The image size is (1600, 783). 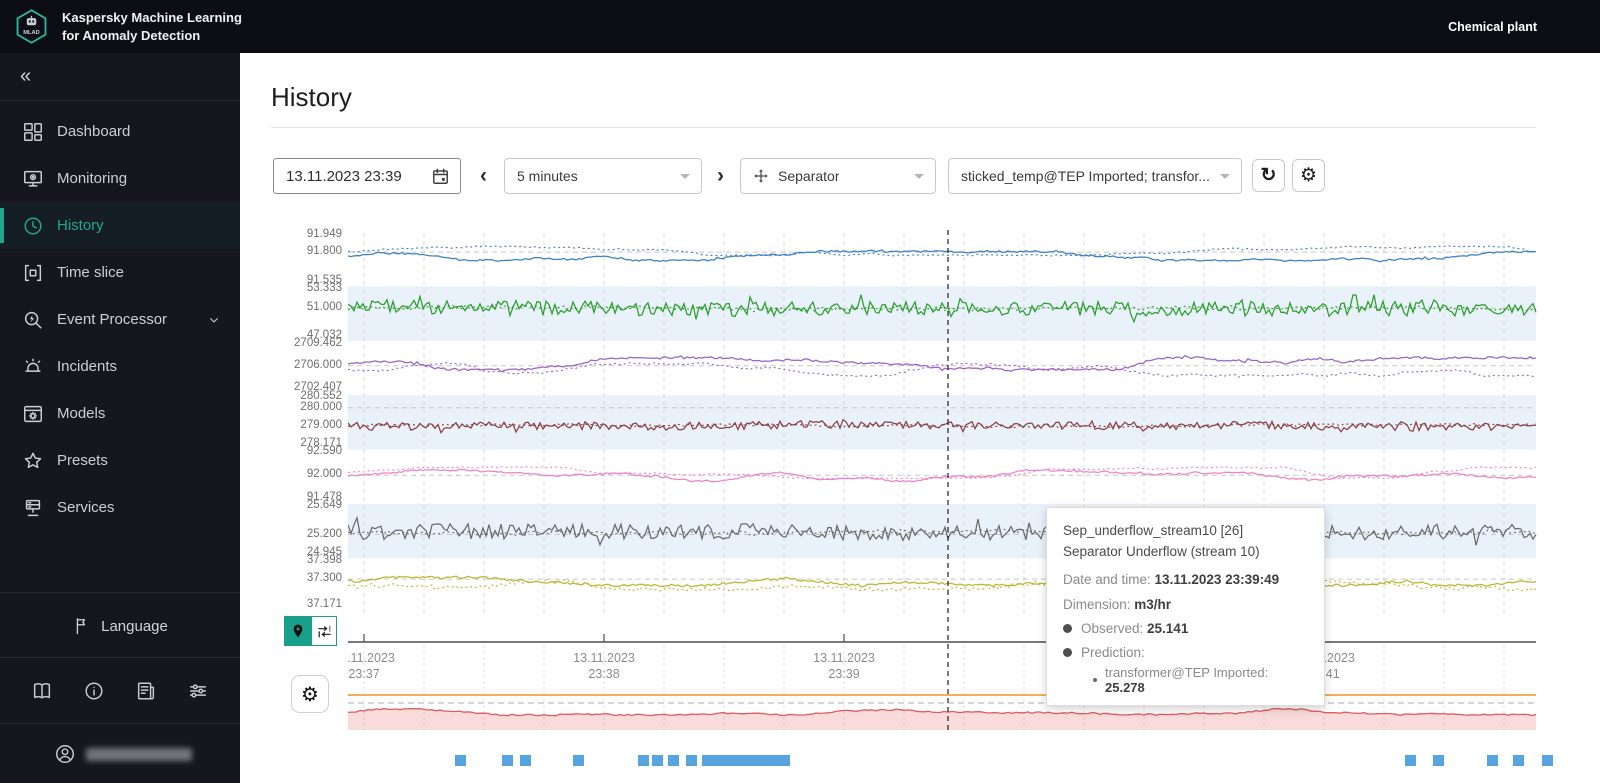 What do you see at coordinates (120, 413) in the screenshot?
I see `sidebar-item-models: Models` at bounding box center [120, 413].